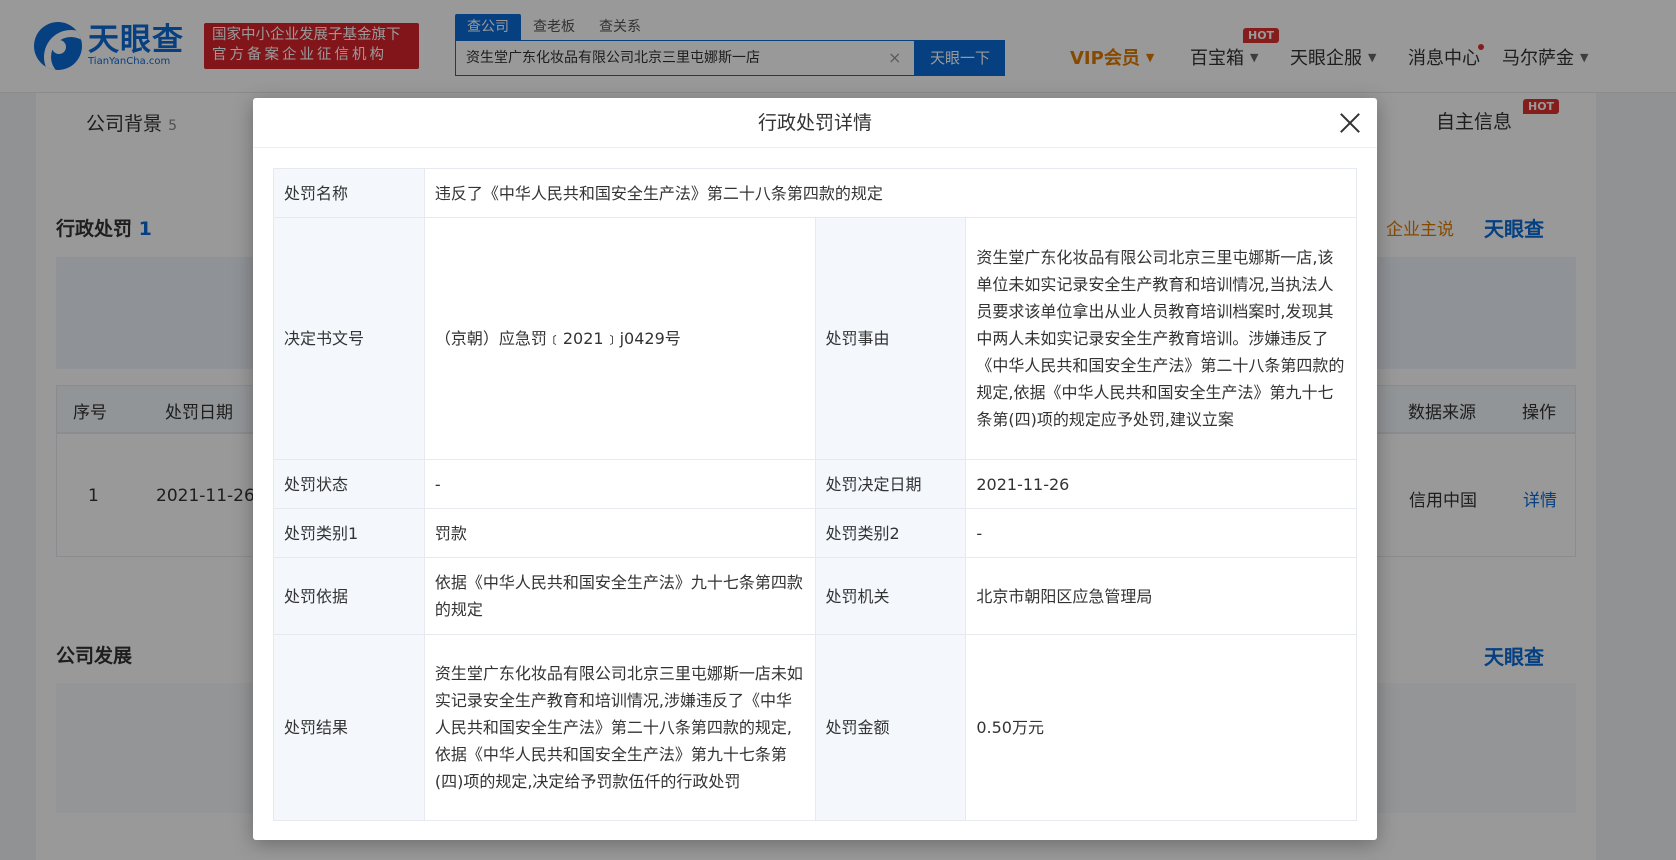  I want to click on label-decision-number: 决定书文号, so click(349, 338).